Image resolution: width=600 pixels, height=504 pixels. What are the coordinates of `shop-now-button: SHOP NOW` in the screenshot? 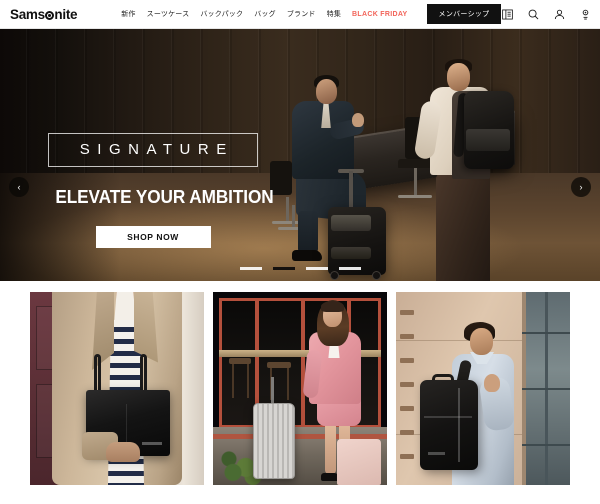 It's located at (153, 237).